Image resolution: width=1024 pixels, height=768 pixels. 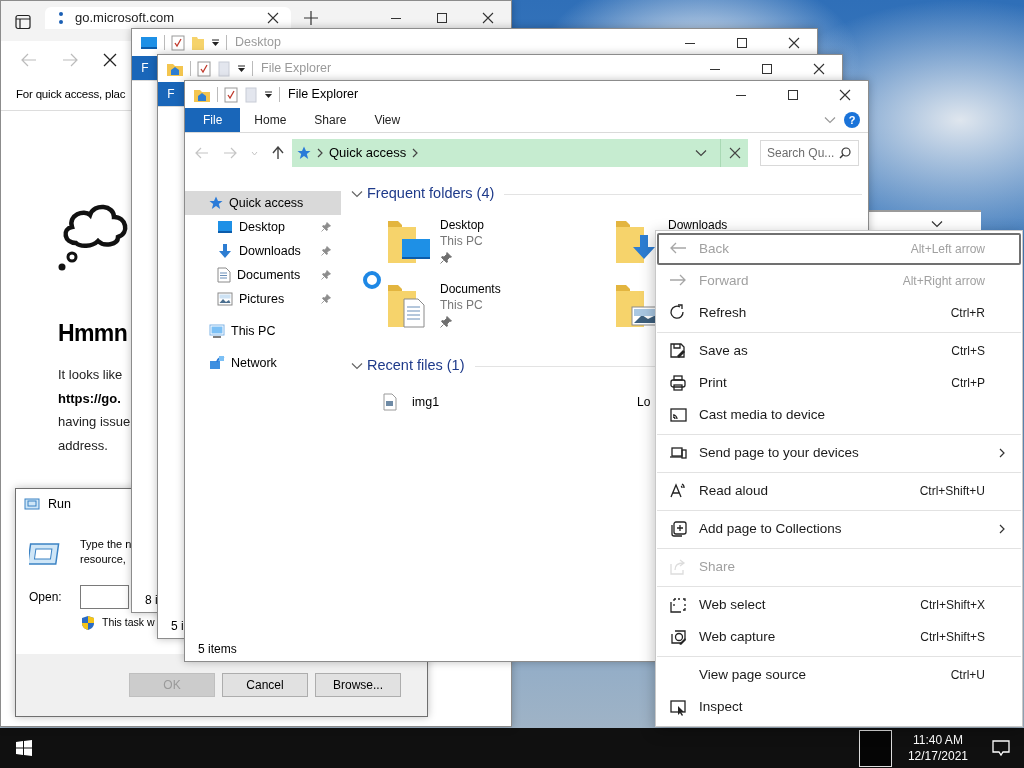 What do you see at coordinates (23, 22) in the screenshot?
I see `tab-actions-icon` at bounding box center [23, 22].